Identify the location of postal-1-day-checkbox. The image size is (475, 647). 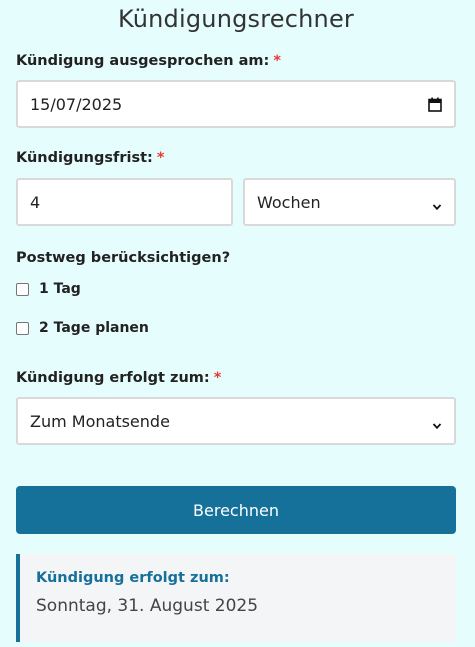
(22, 289).